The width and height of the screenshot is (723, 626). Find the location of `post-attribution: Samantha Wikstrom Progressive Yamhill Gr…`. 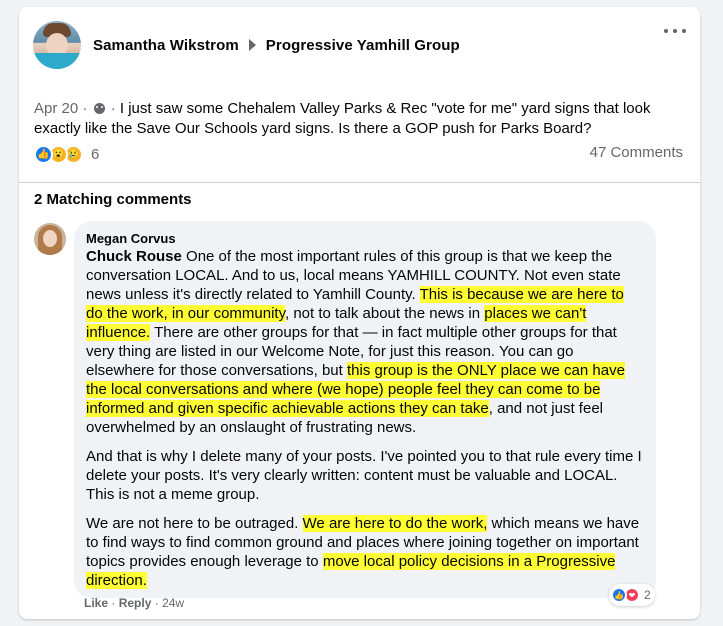

post-attribution: Samantha Wikstrom Progressive Yamhill Gr… is located at coordinates (276, 45).